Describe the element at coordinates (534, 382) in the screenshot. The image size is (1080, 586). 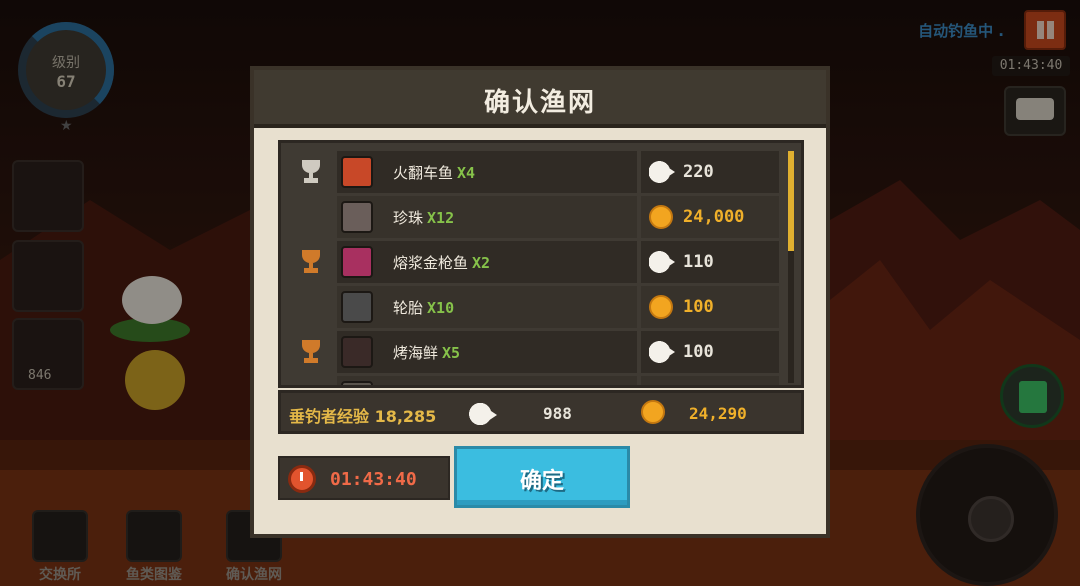
I see `catch-row-partial` at that location.